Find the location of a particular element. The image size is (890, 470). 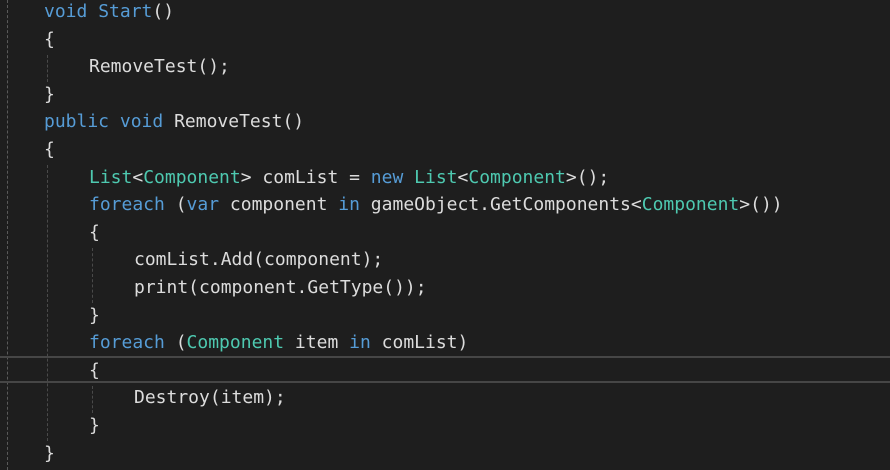

code-line: Destroy(item); is located at coordinates (445, 398).